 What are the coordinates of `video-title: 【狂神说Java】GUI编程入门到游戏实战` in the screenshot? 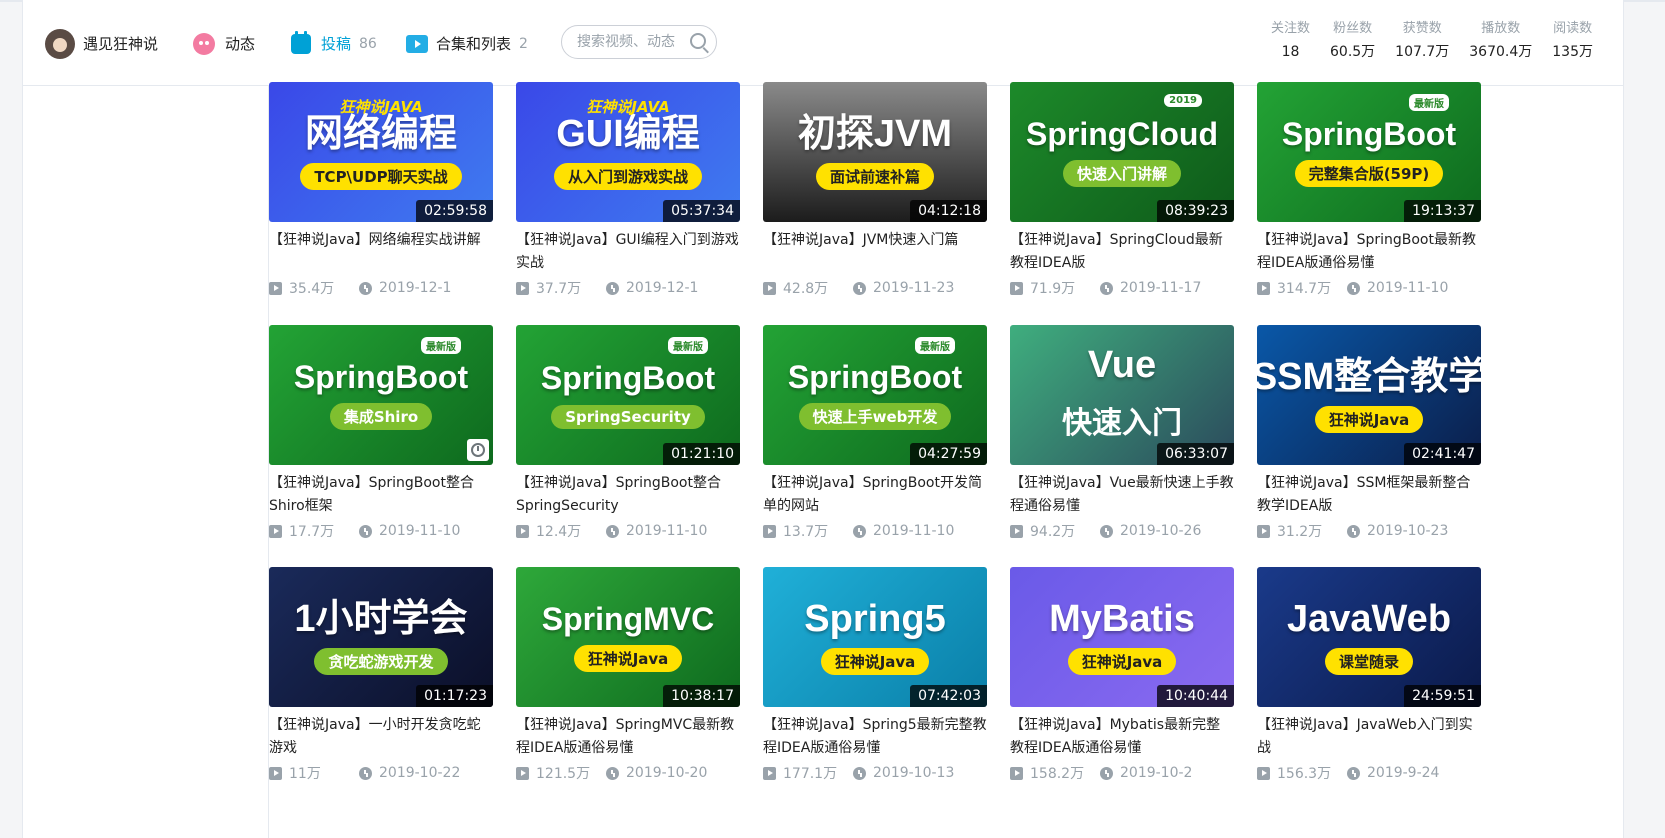 It's located at (628, 252).